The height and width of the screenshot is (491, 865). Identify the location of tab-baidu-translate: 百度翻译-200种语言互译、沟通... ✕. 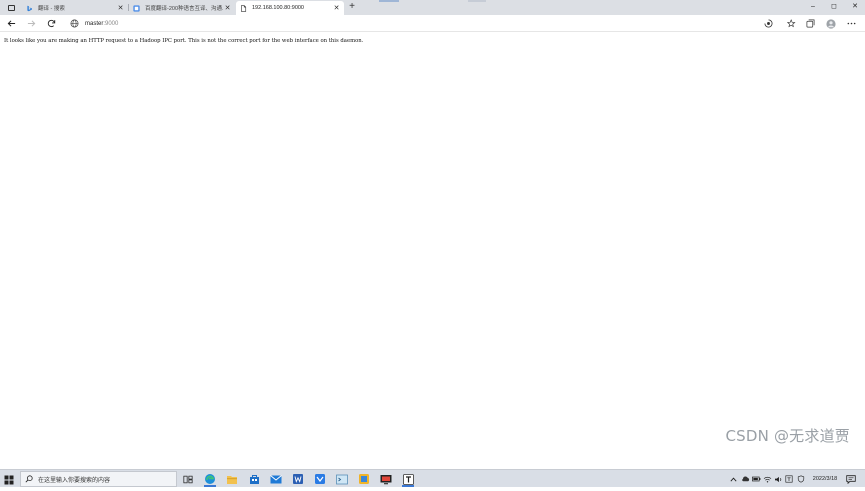
(182, 8).